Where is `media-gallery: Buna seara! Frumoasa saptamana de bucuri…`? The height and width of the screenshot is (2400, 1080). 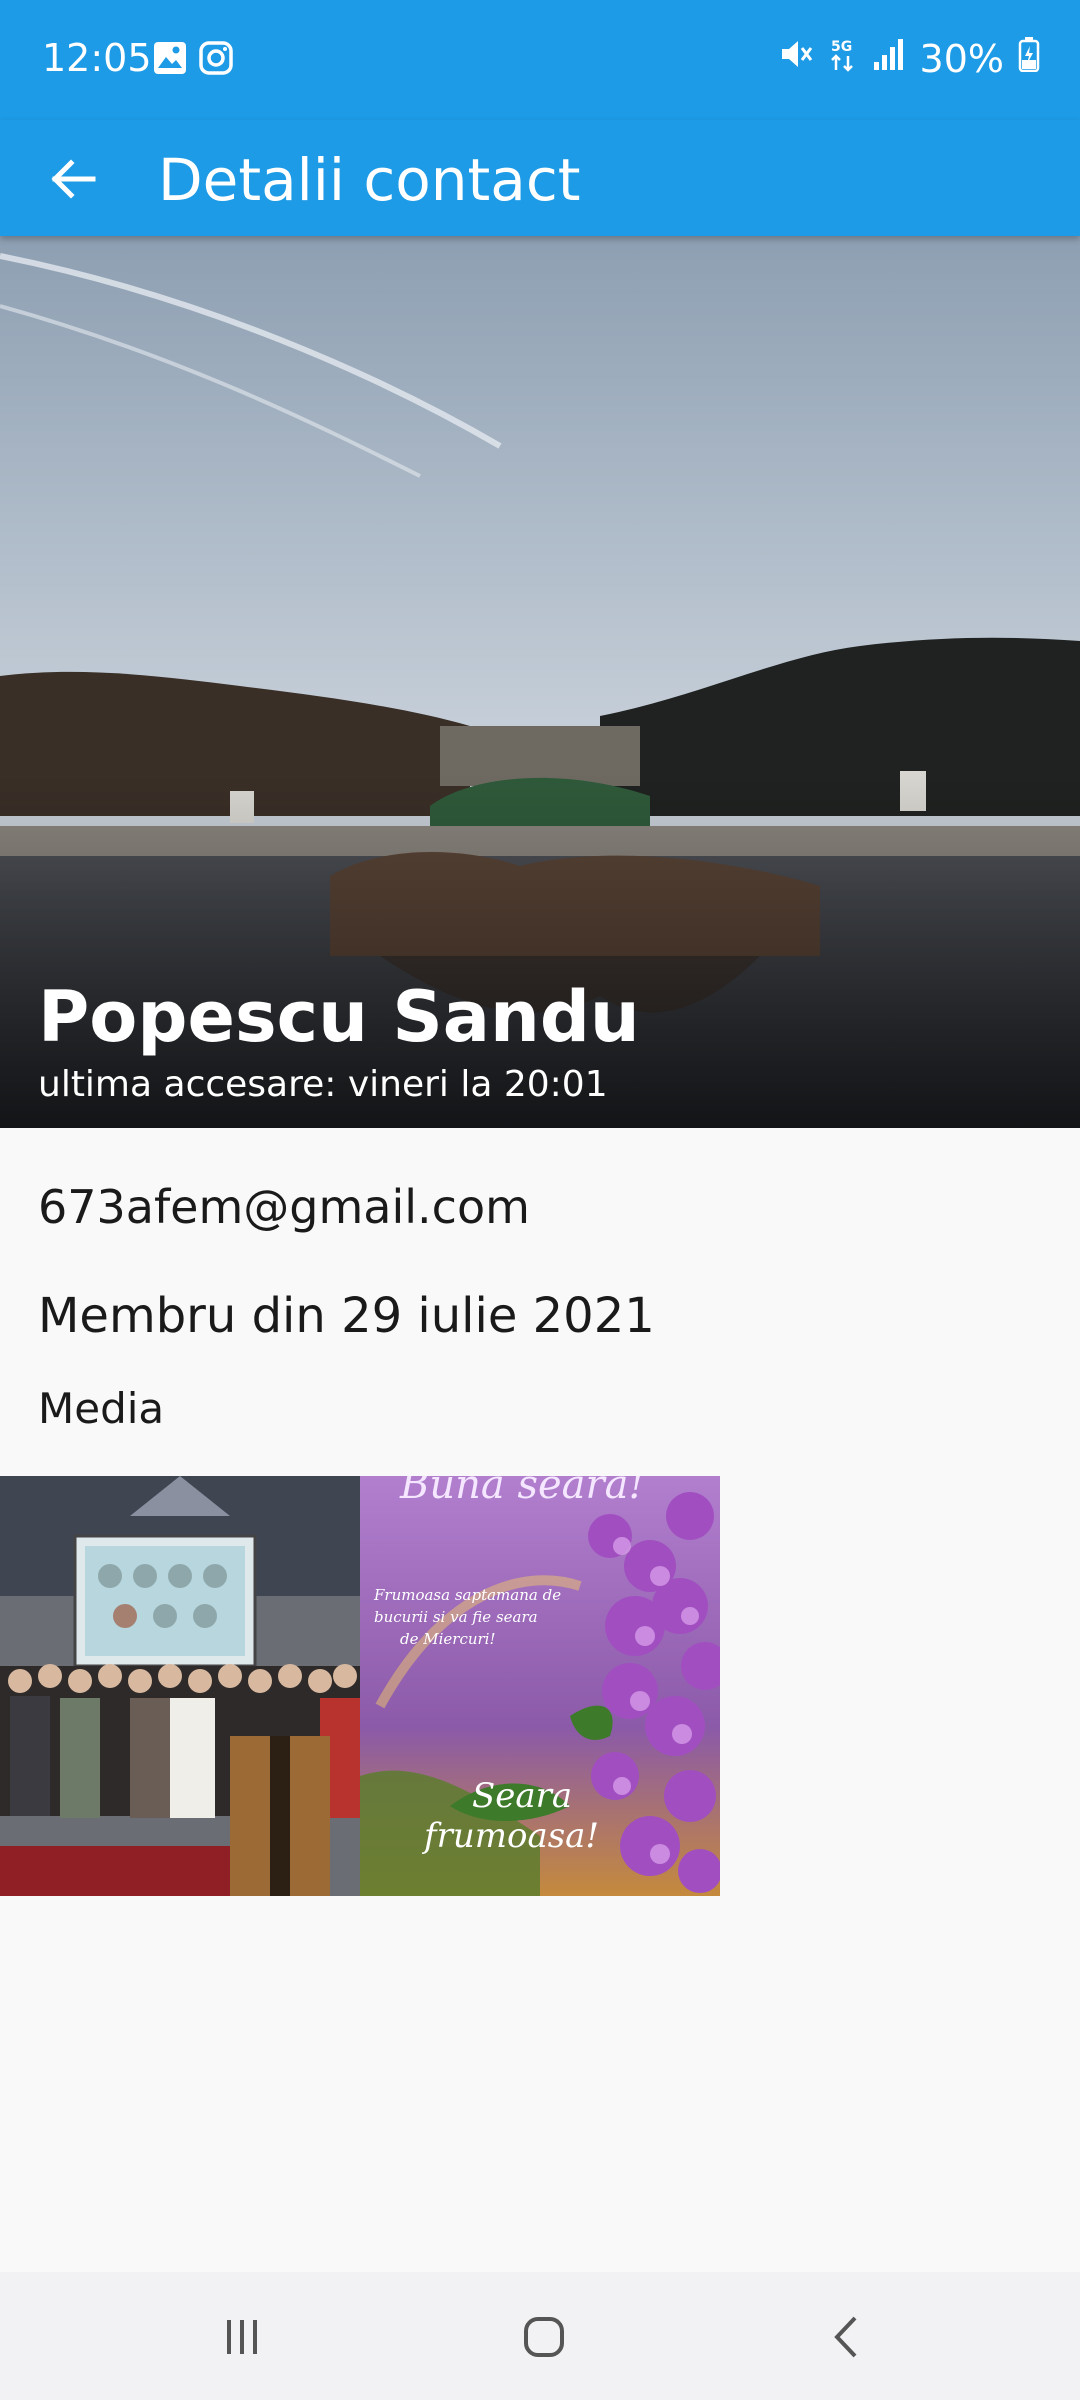
media-gallery: Buna seara! Frumoasa saptamana de bucuri… is located at coordinates (360, 1686).